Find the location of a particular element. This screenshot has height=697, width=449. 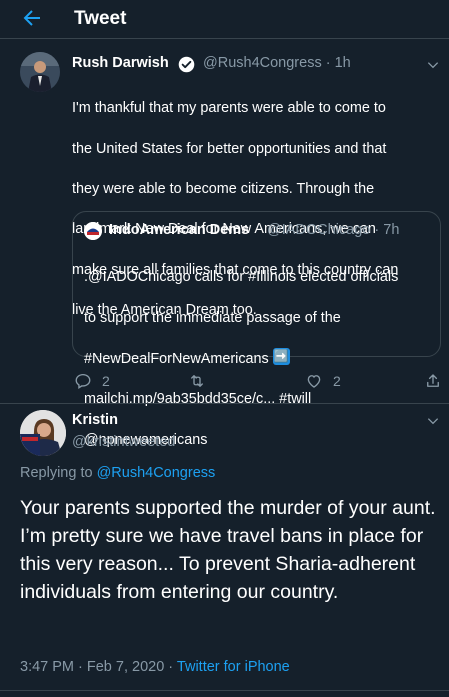

avatar is located at coordinates (40, 72).